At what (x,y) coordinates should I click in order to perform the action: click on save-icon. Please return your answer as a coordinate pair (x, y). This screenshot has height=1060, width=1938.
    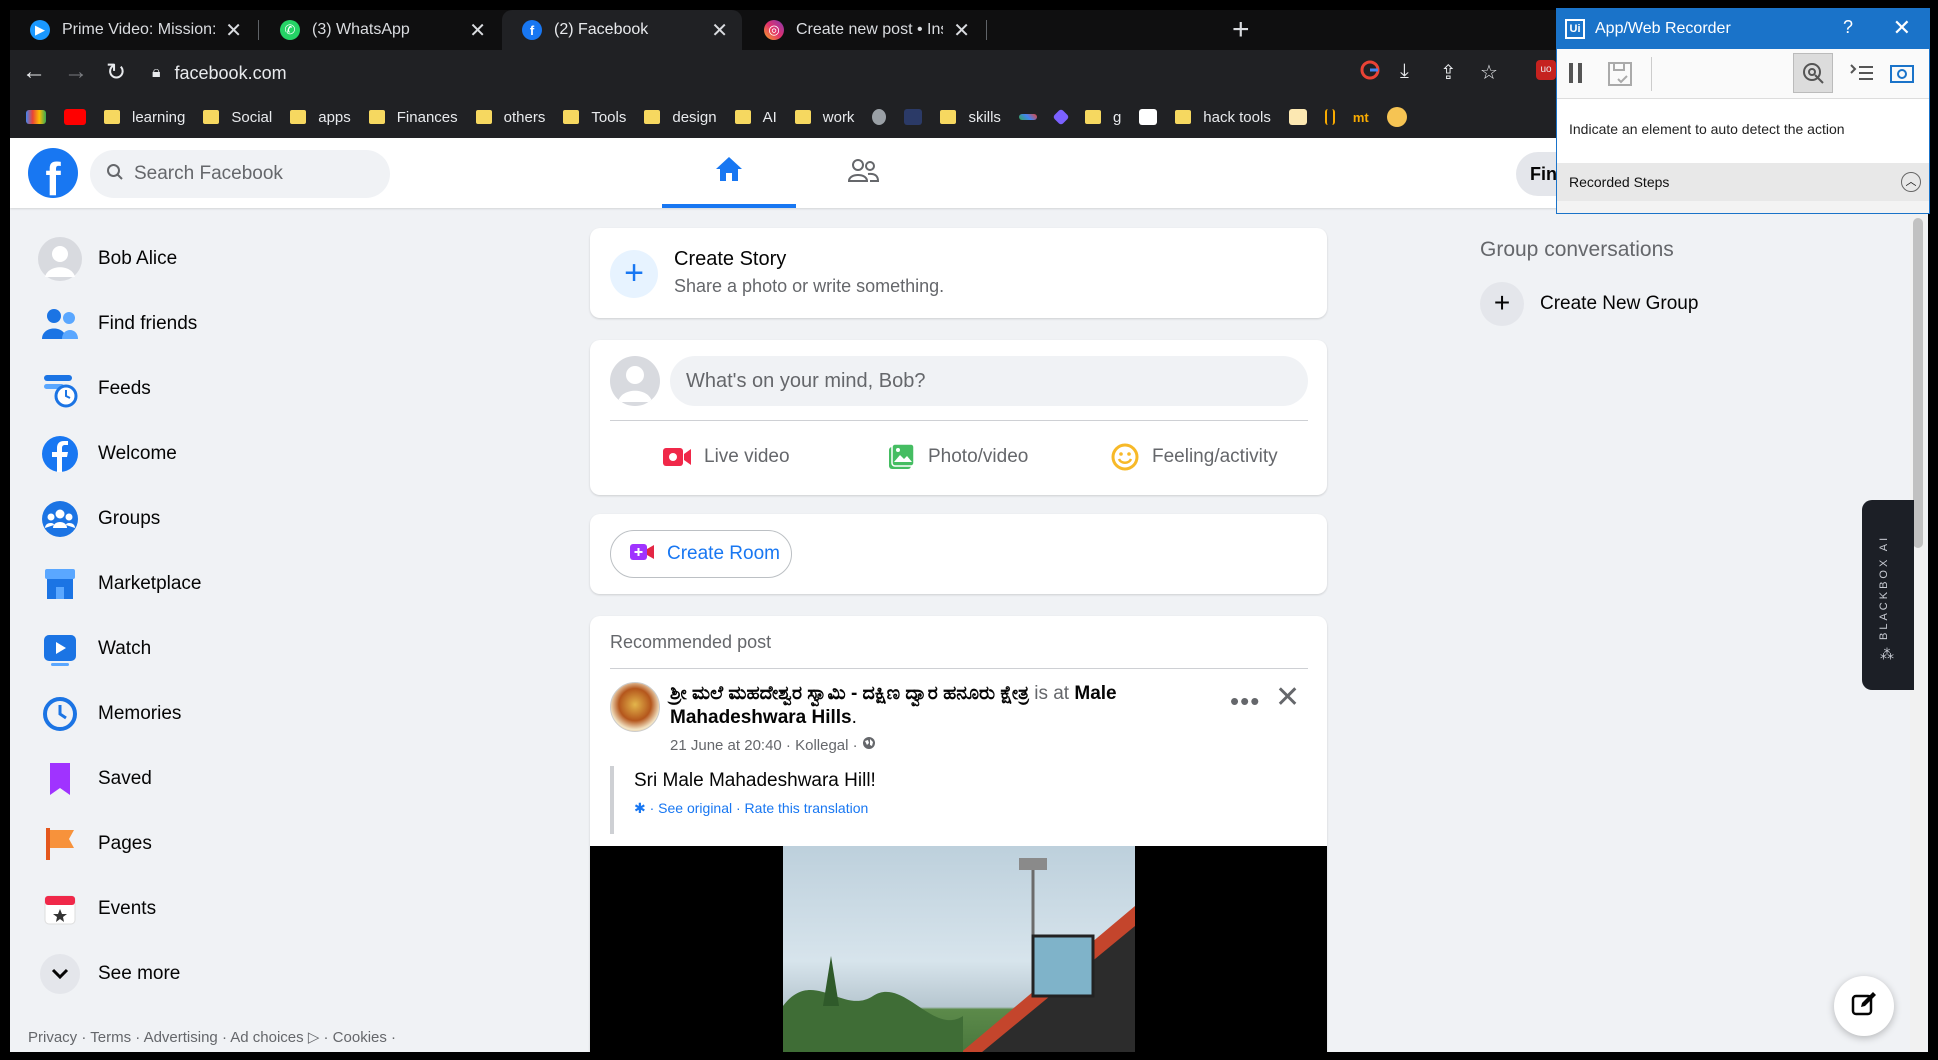
    Looking at the image, I should click on (1620, 76).